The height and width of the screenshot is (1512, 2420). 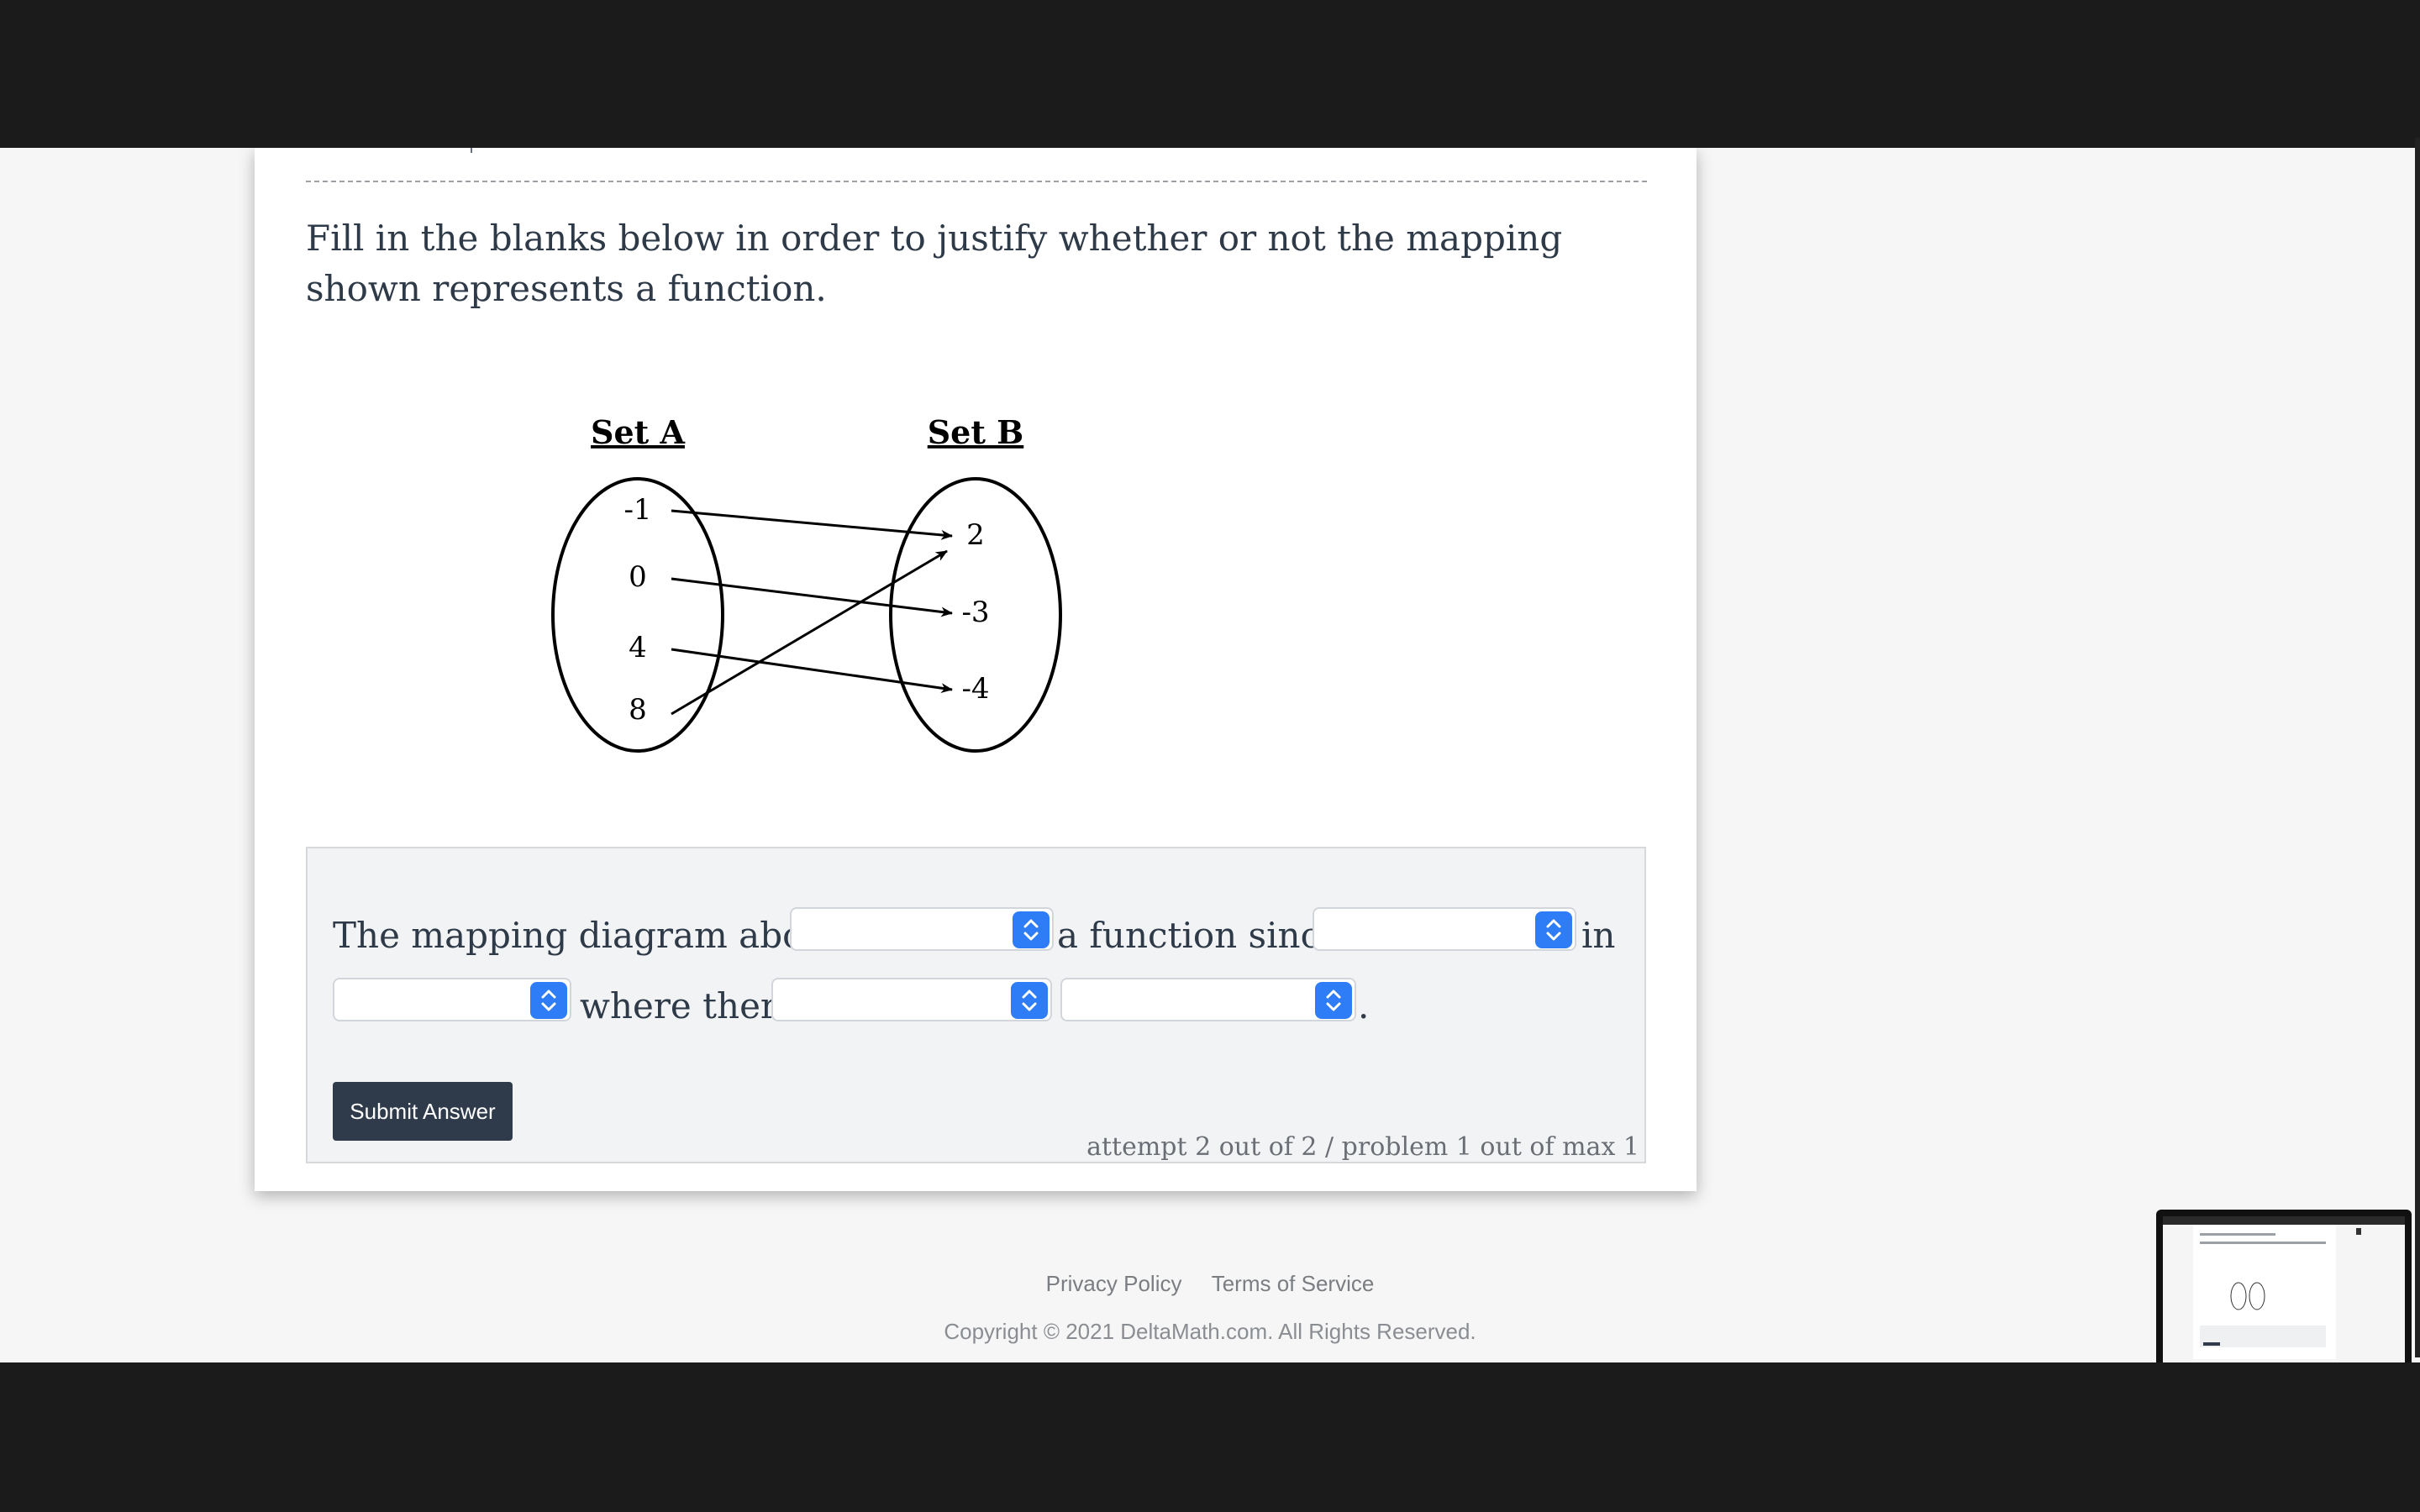 I want to click on set-a-element: 4, so click(x=638, y=647).